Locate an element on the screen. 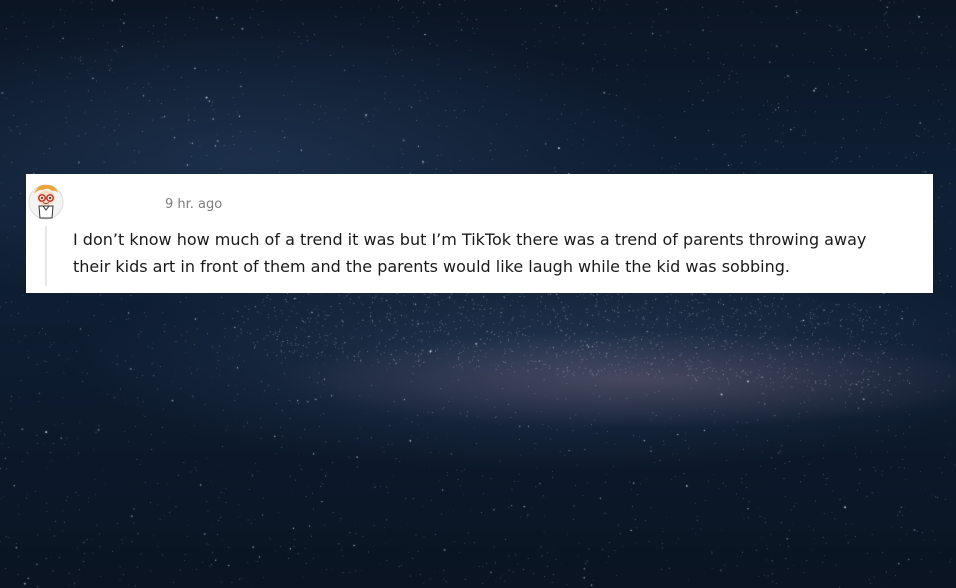 The width and height of the screenshot is (956, 588). thread-line is located at coordinates (46, 256).